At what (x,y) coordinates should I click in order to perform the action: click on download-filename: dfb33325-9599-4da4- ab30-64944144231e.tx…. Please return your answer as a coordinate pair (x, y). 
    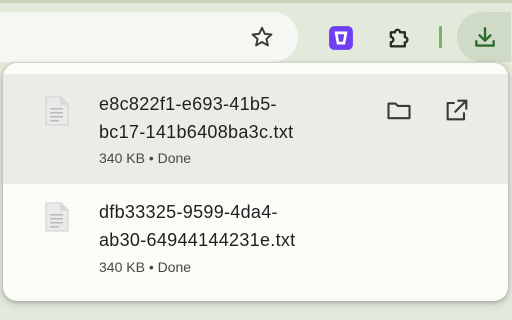
    Looking at the image, I should click on (234, 226).